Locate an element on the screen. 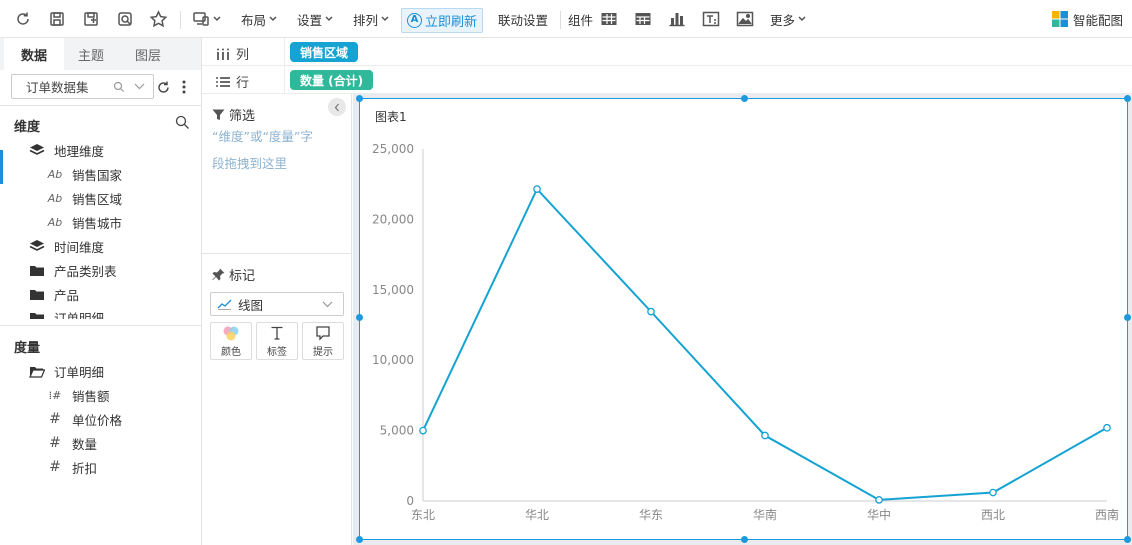  more-vertical-icon is located at coordinates (184, 87).